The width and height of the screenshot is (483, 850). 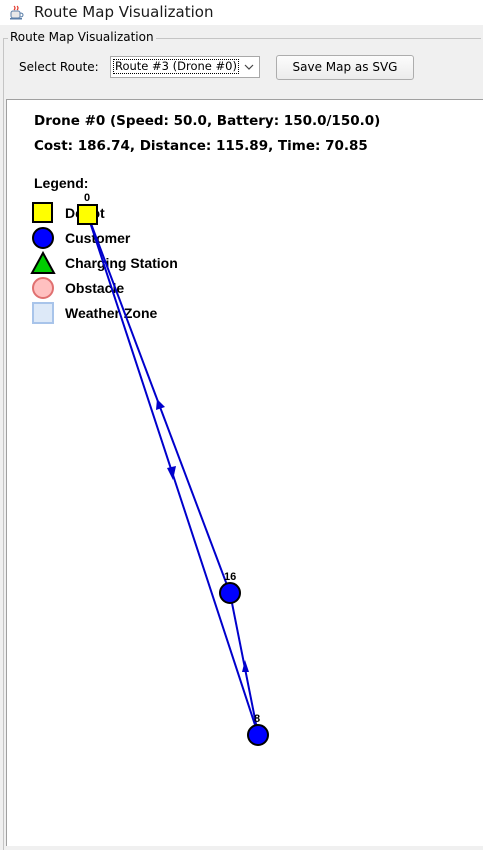 What do you see at coordinates (42, 212) in the screenshot?
I see `depot-square-icon` at bounding box center [42, 212].